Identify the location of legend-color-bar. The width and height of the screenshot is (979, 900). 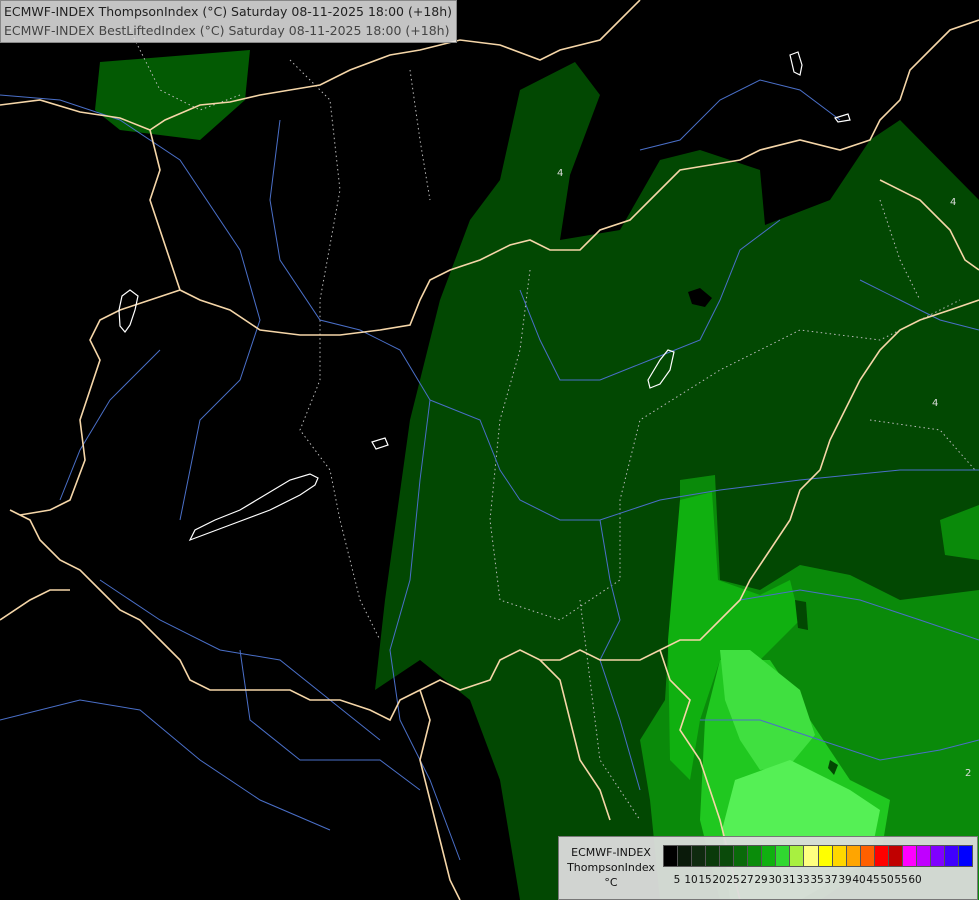
(818, 856).